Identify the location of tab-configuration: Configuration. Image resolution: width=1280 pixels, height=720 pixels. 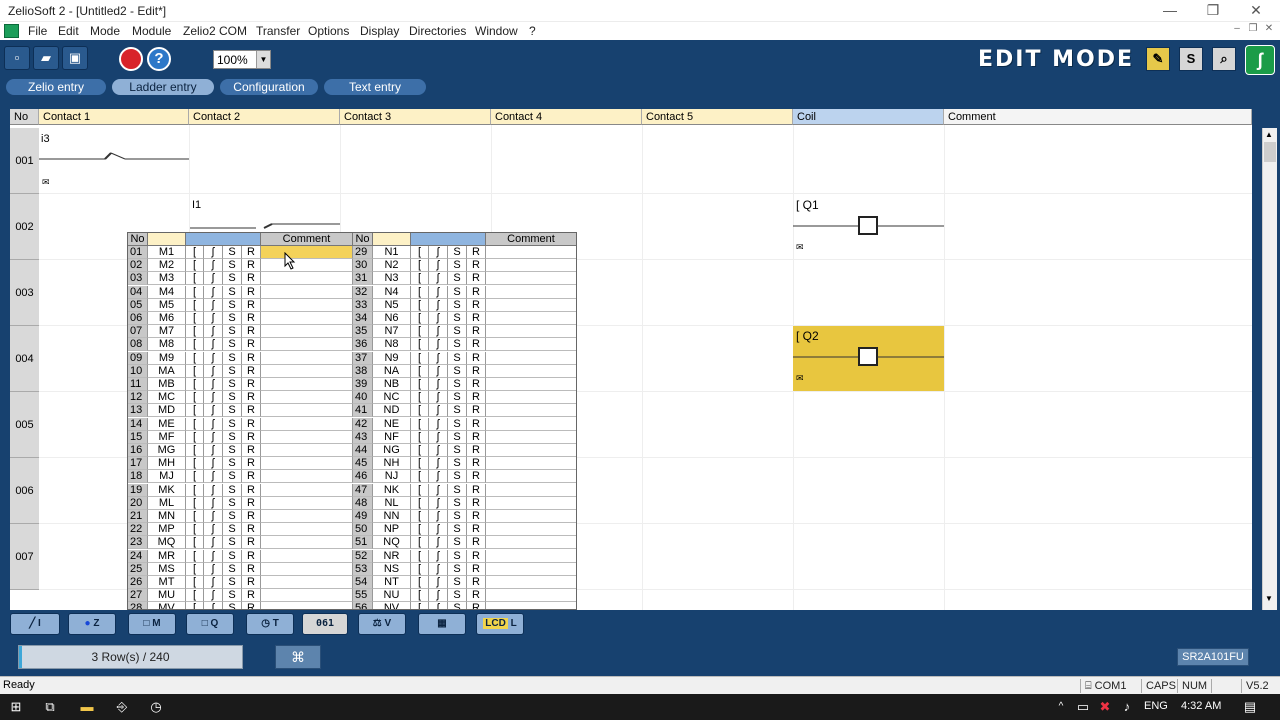
(269, 87).